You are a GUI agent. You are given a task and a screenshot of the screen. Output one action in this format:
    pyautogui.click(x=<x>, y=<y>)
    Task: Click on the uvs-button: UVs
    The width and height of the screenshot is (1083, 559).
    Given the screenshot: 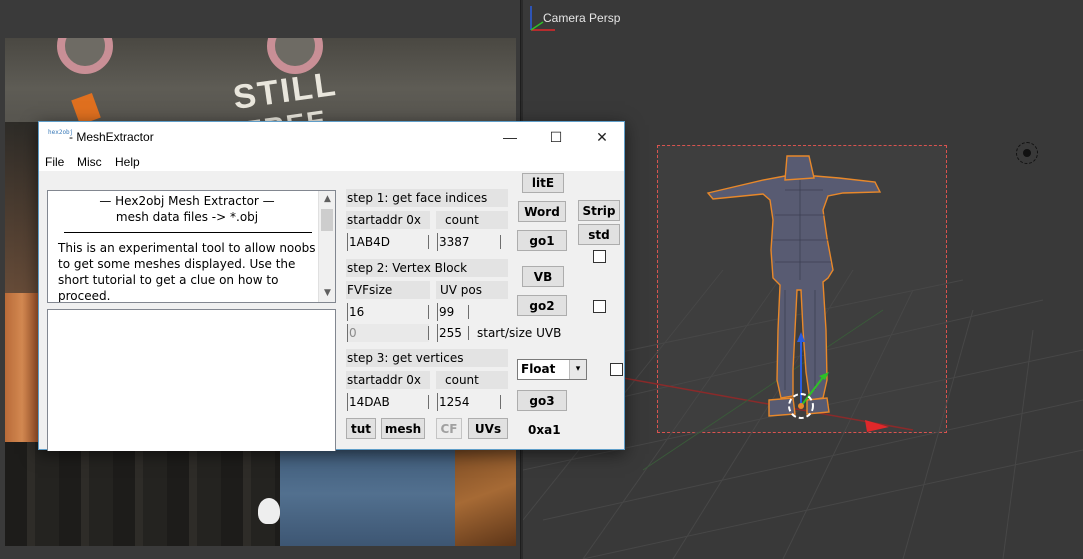 What is the action you would take?
    pyautogui.click(x=488, y=428)
    